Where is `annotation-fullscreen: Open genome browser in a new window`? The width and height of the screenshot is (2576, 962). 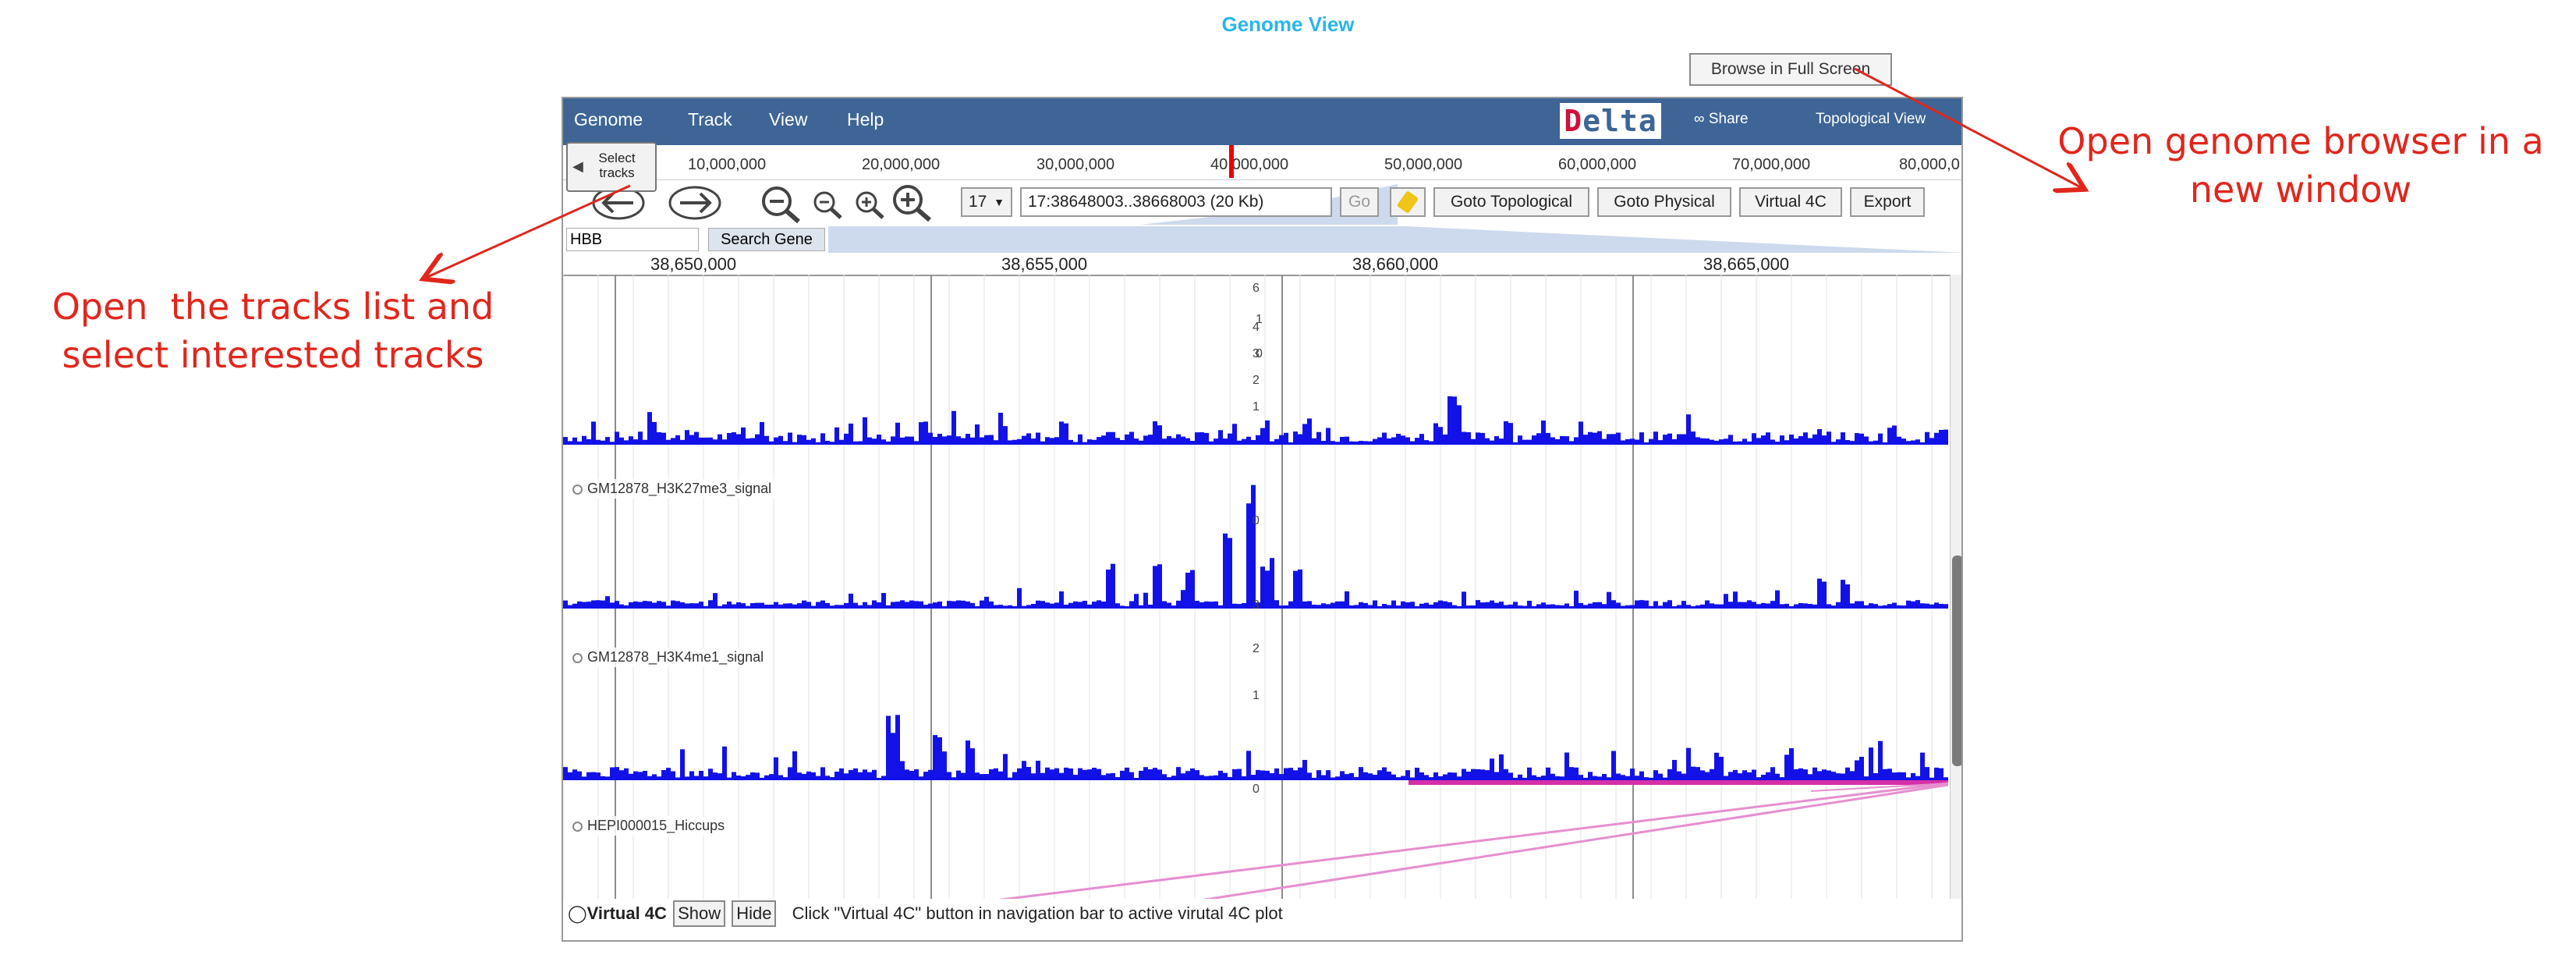 annotation-fullscreen: Open genome browser in a new window is located at coordinates (2300, 165).